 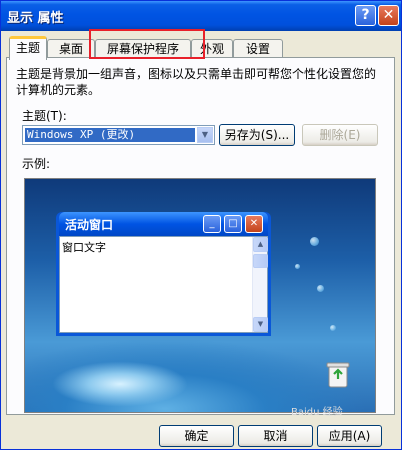 What do you see at coordinates (36, 164) in the screenshot?
I see `sample-label: 示例:` at bounding box center [36, 164].